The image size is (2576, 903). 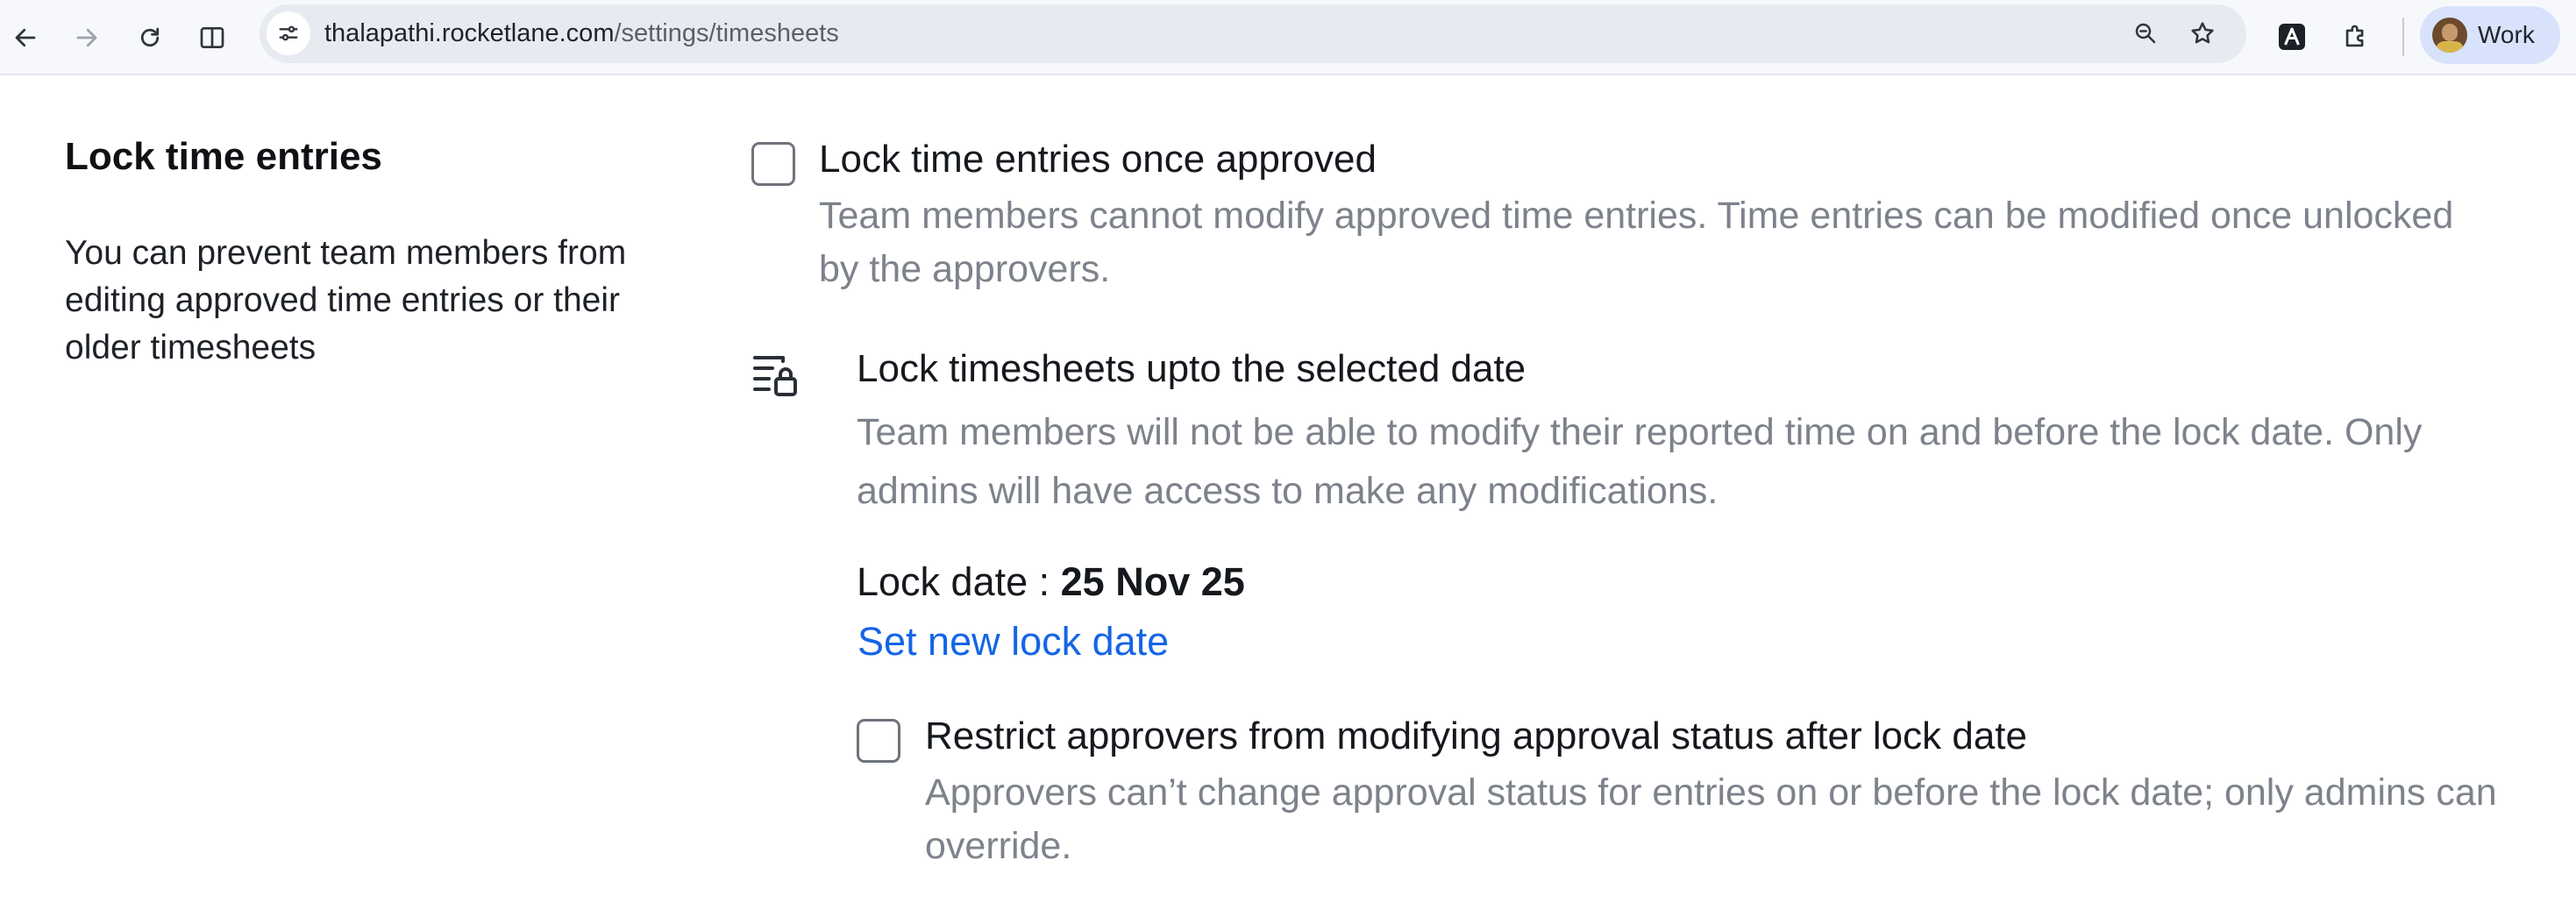 I want to click on split-view-button, so click(x=212, y=37).